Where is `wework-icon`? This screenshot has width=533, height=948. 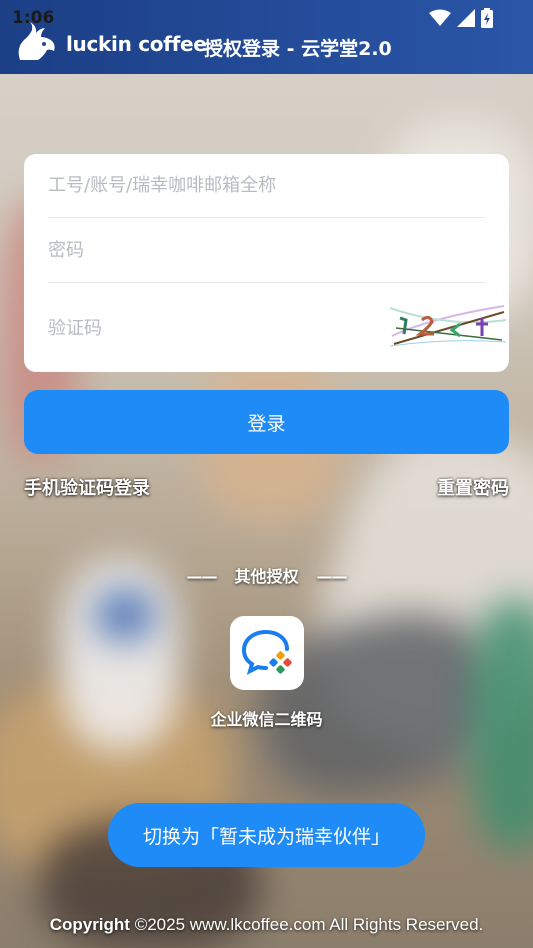
wework-icon is located at coordinates (266, 652).